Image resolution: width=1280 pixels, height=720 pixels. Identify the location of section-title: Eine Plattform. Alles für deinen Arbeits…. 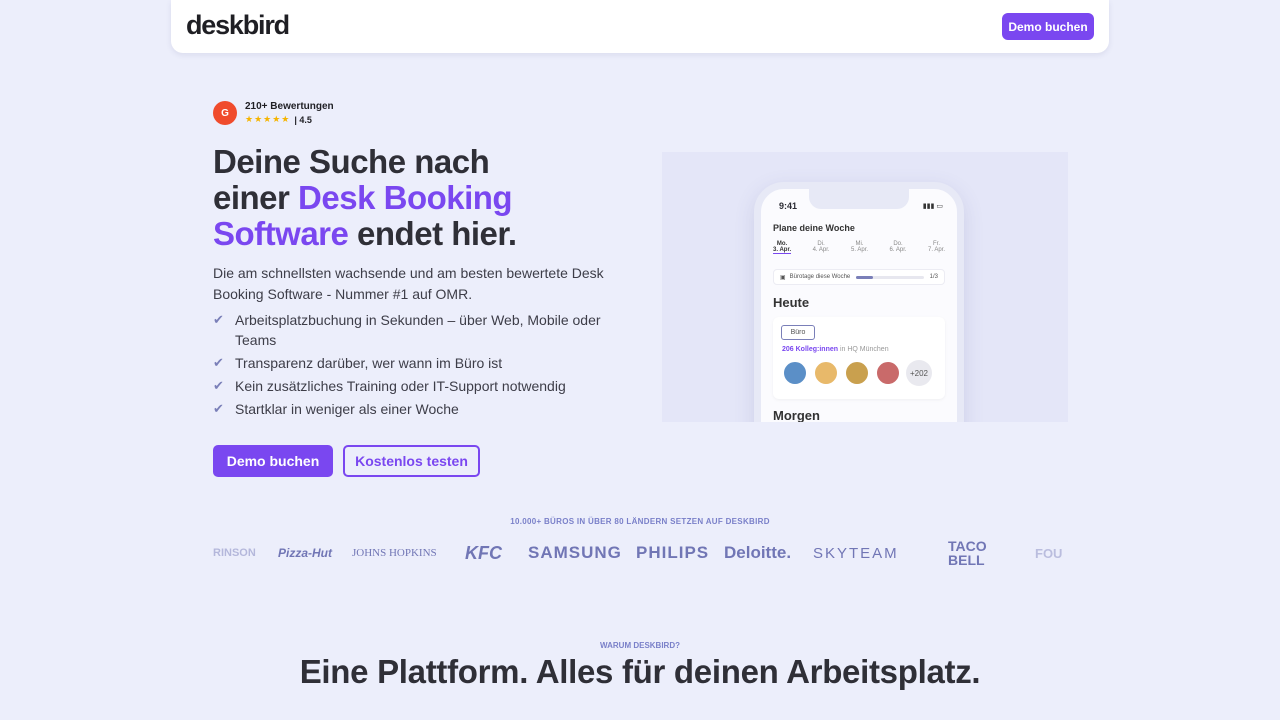
(640, 671).